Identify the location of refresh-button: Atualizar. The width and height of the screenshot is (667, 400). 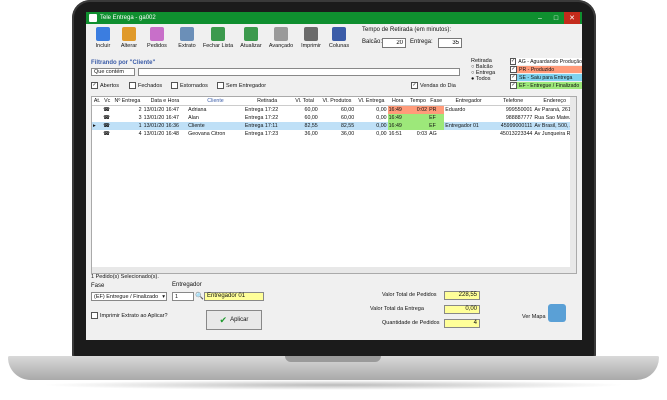
(251, 42).